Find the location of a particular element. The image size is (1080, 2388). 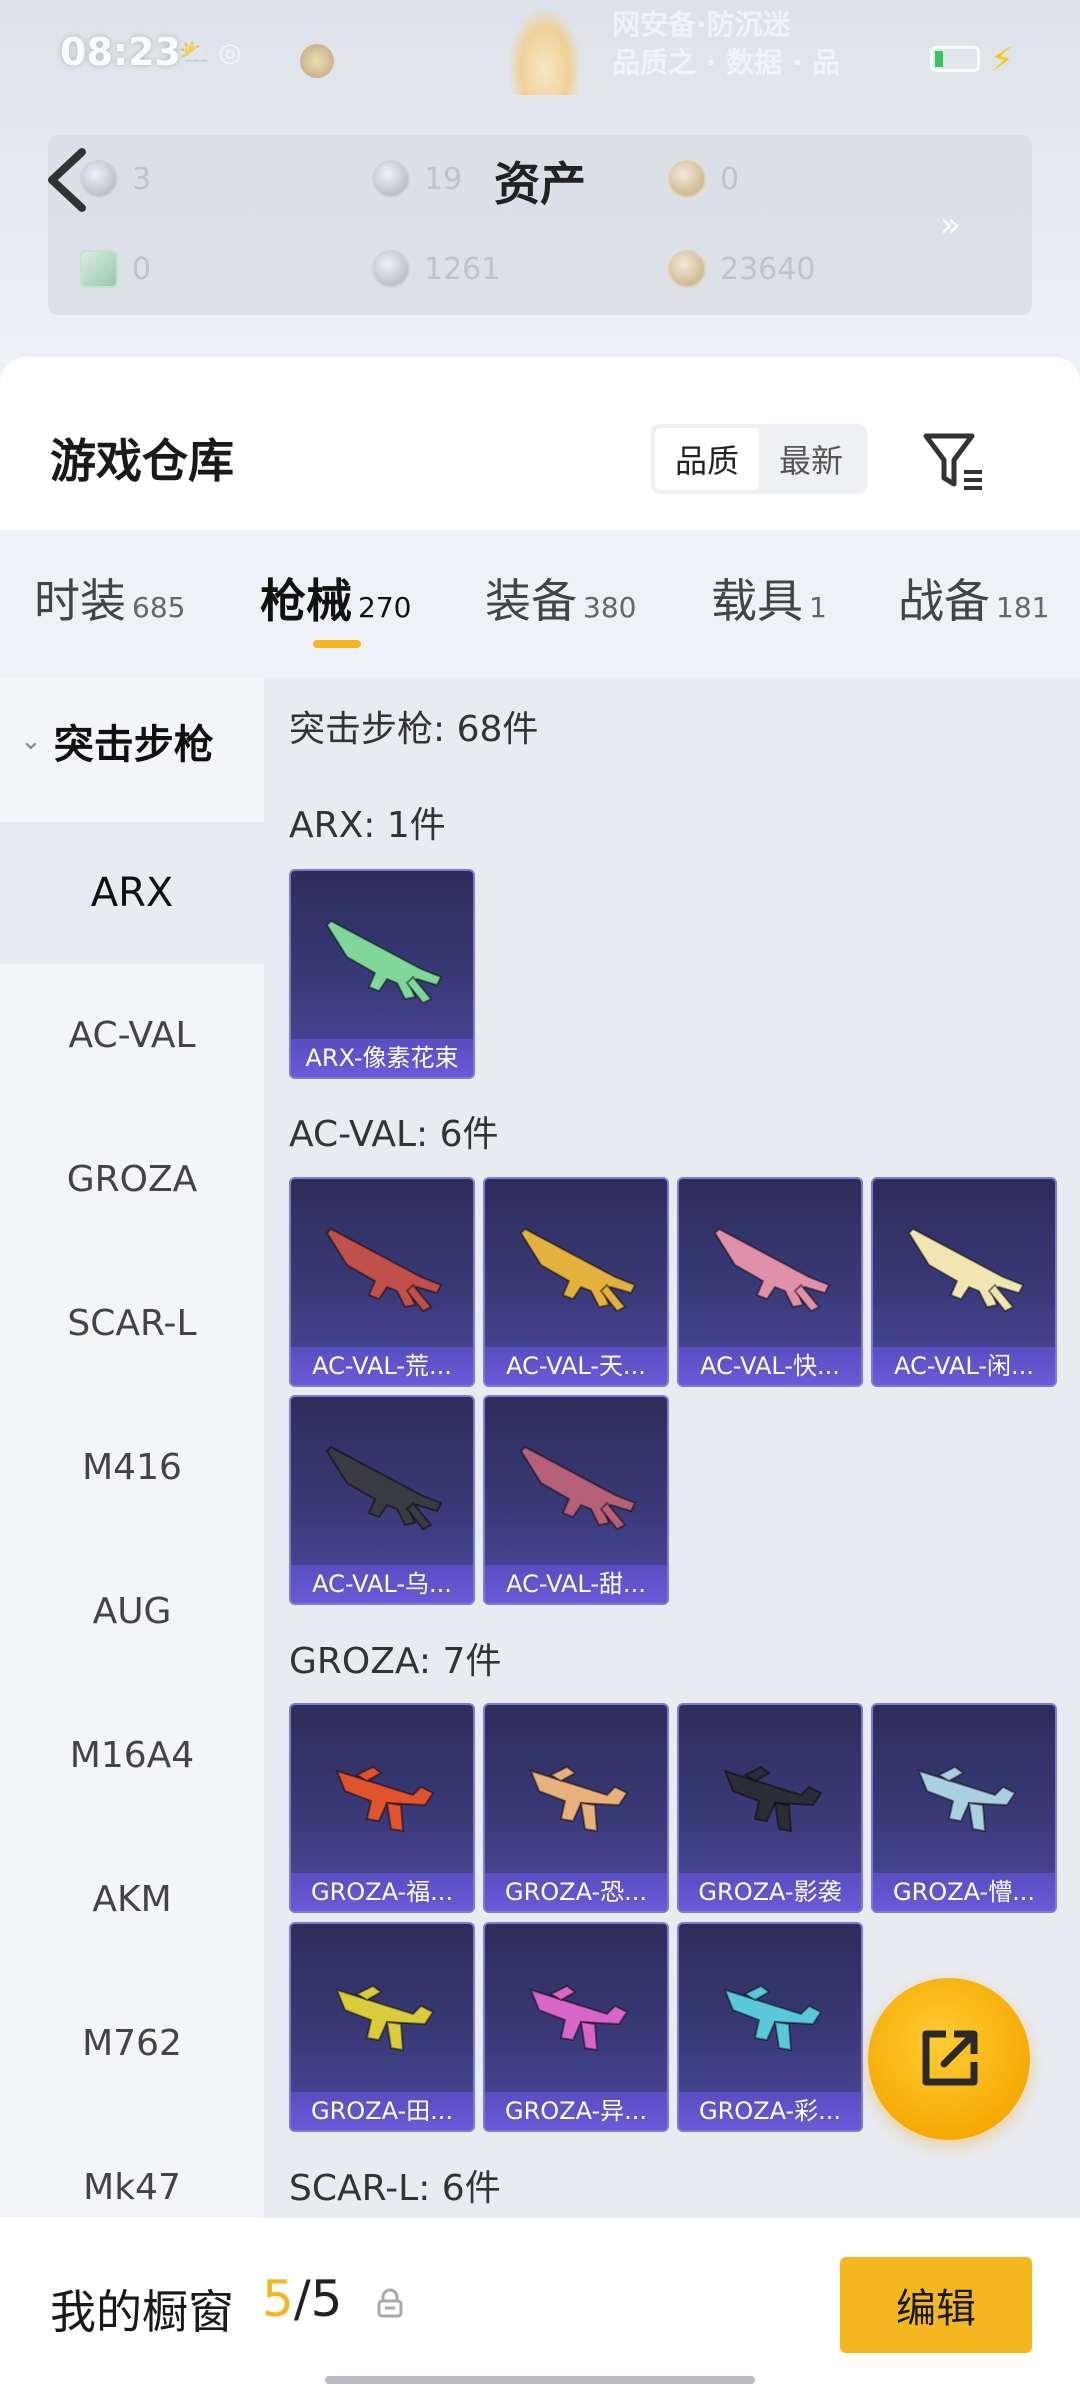

tab-guns: 枪械 270 is located at coordinates (335, 598).